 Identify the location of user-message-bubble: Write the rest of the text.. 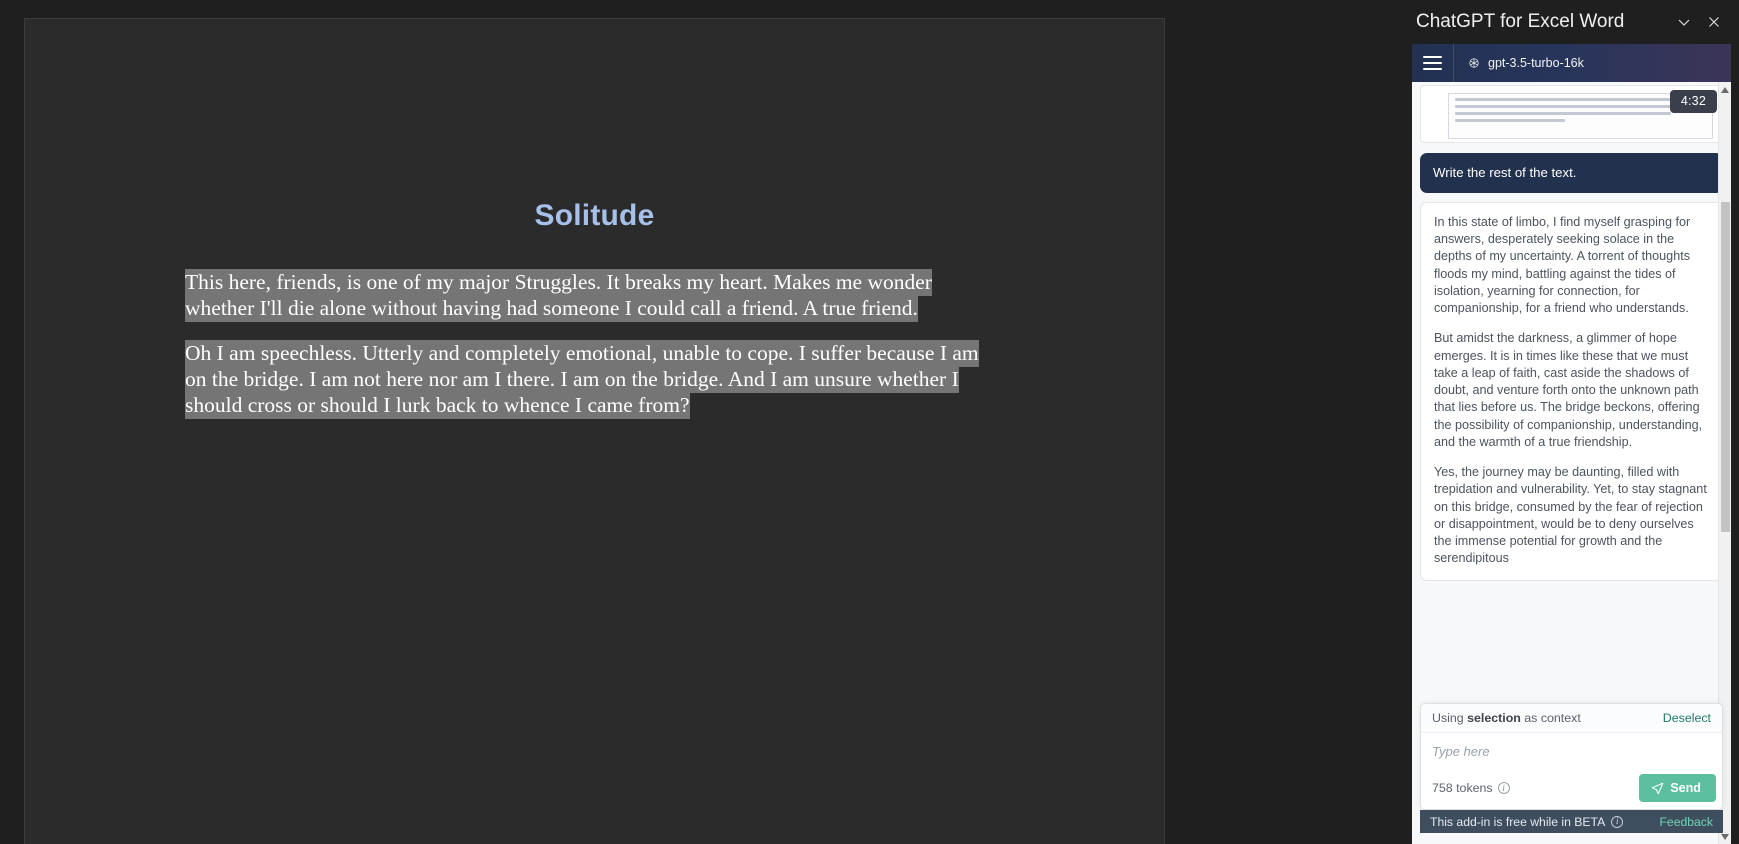
(1571, 173).